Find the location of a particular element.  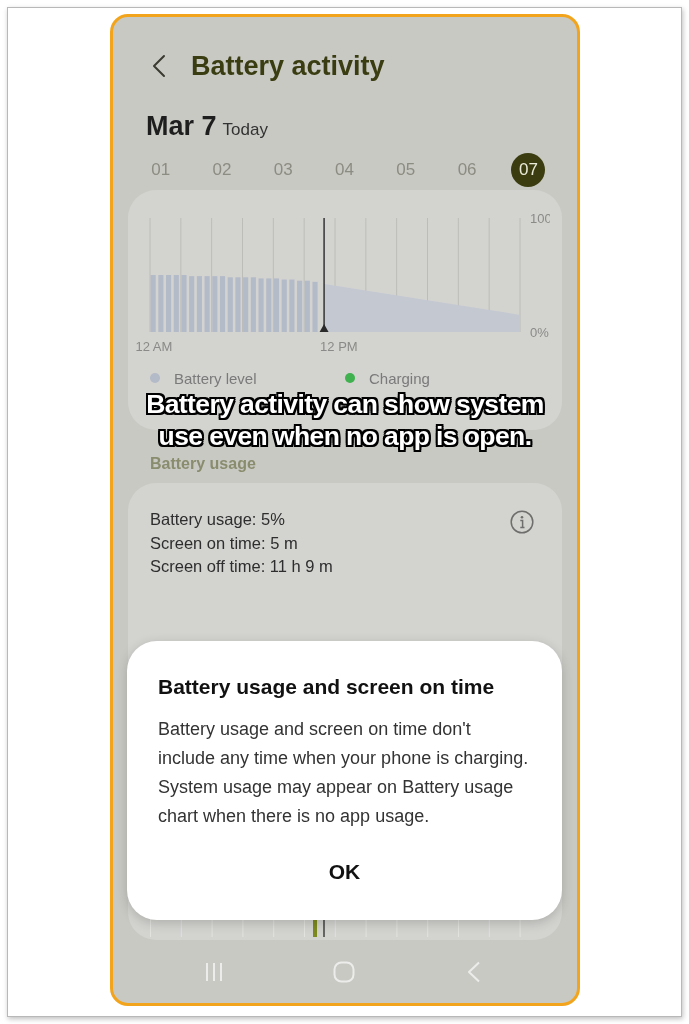

dialog-message: Battery usage and screen on time don't include any time when your phone is charging. System usage may appear on Battery usage chart when there is no app usage. is located at coordinates (344, 773).